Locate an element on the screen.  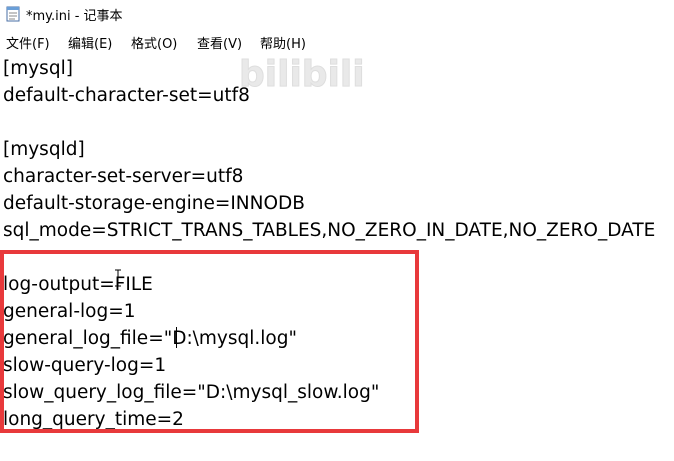
notepad-app-icon is located at coordinates (13, 14).